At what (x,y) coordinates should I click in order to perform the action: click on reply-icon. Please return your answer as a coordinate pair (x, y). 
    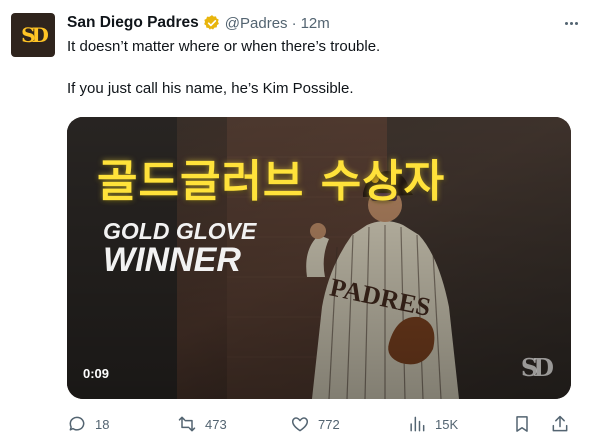
    Looking at the image, I should click on (77, 423).